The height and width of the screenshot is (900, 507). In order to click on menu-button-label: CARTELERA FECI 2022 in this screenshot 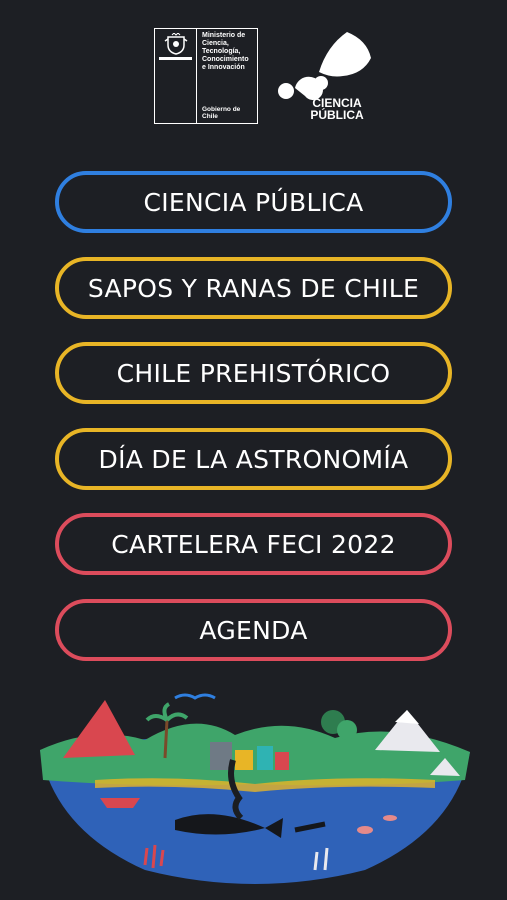, I will do `click(253, 544)`.